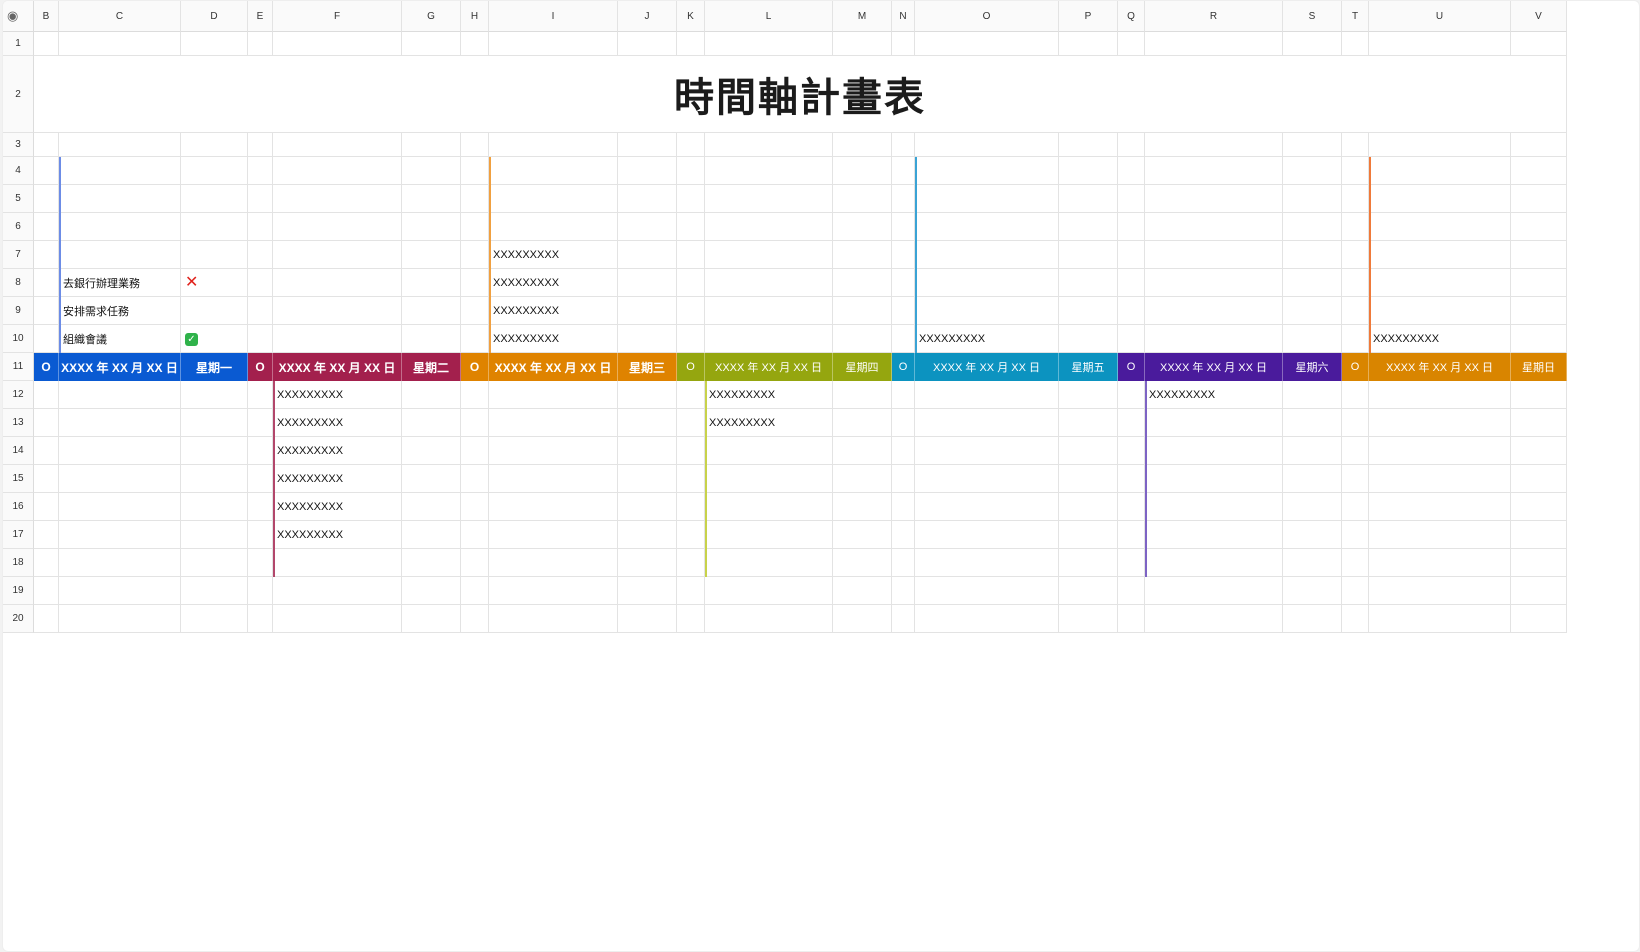 Image resolution: width=1640 pixels, height=952 pixels. Describe the element at coordinates (18, 311) in the screenshot. I see `row-header-9: 9` at that location.